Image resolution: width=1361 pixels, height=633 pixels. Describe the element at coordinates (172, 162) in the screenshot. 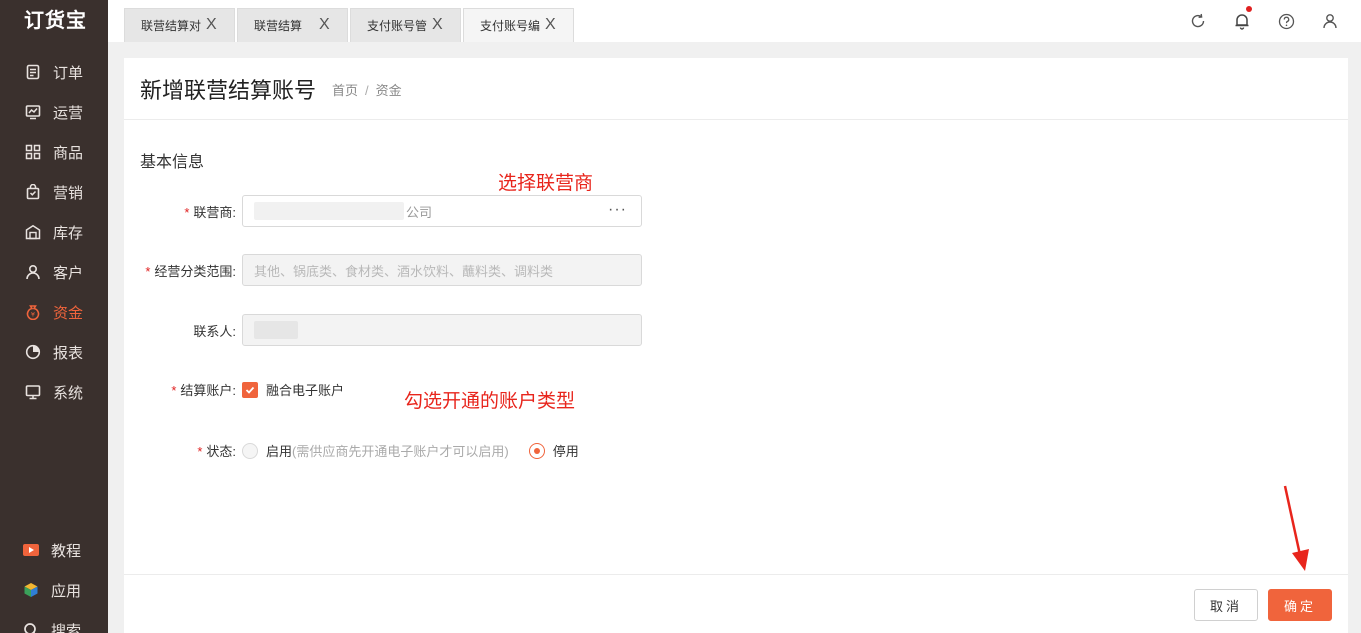

I see `section-title: 基本信息` at that location.